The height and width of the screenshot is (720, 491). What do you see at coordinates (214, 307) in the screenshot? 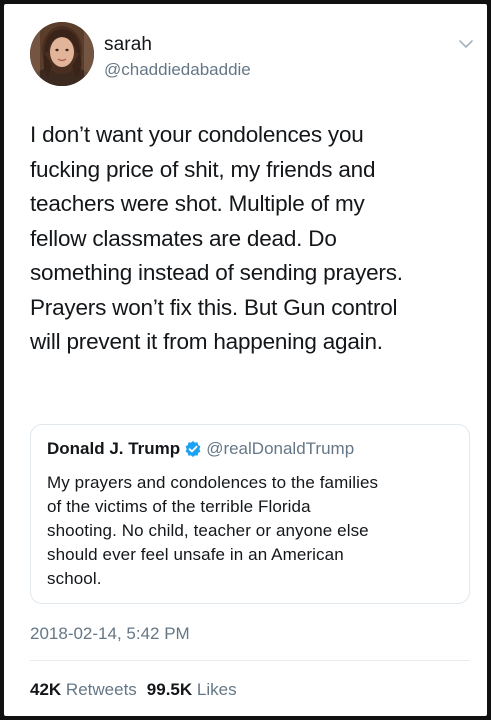
I see `tweet-text-line: Prayers won’t fix this. But Gun control` at bounding box center [214, 307].